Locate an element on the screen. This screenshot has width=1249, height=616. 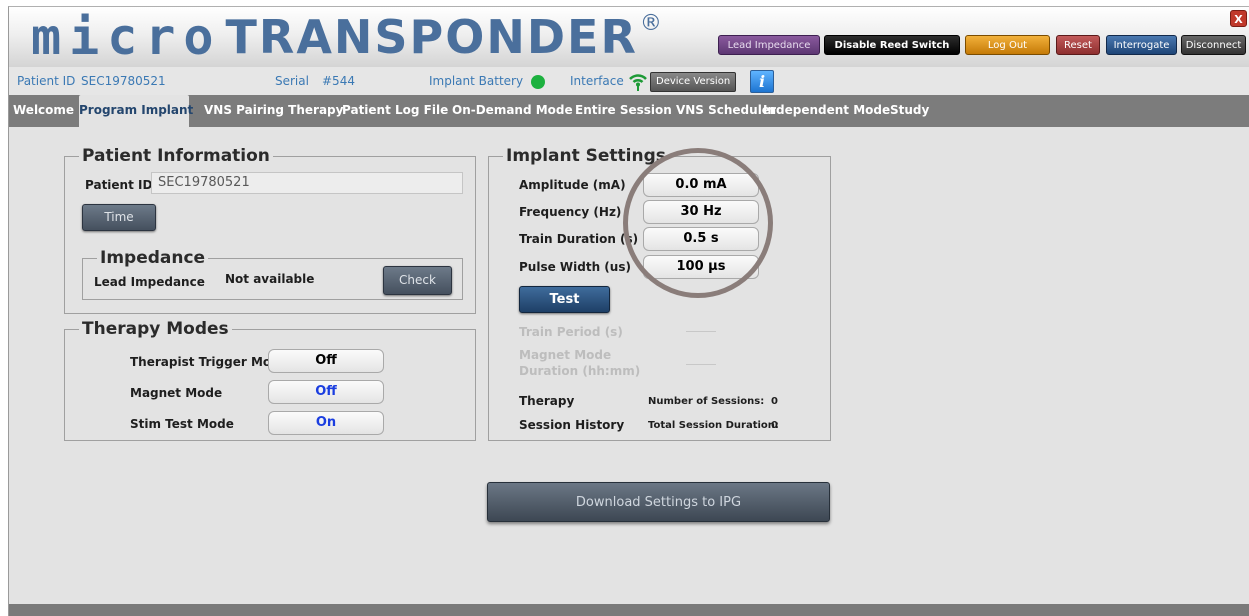
disable-reed-switch-button: Disable Reed Switch is located at coordinates (892, 45).